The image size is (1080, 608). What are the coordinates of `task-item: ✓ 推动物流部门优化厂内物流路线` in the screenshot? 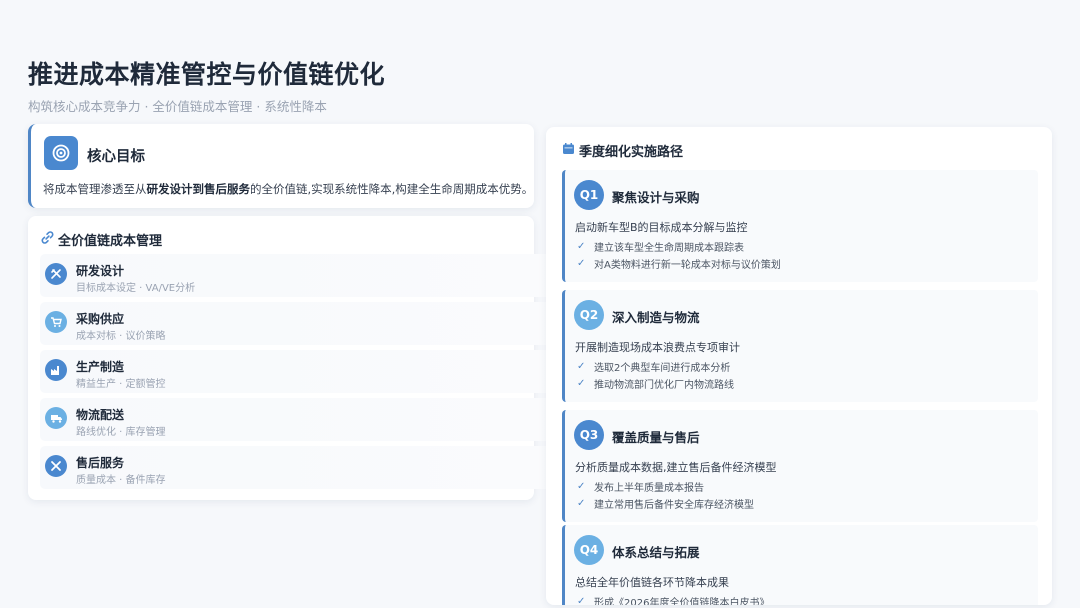 It's located at (655, 384).